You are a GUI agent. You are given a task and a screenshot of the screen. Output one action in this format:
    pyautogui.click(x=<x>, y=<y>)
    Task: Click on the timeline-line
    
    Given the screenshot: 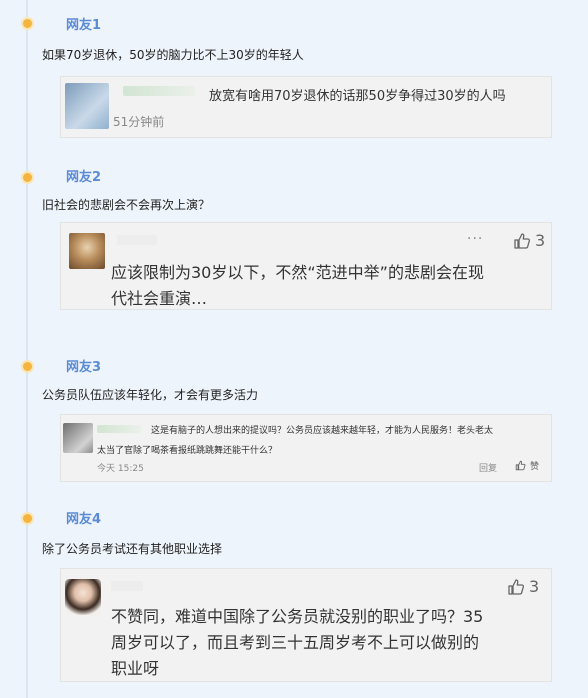 What is the action you would take?
    pyautogui.click(x=27, y=349)
    